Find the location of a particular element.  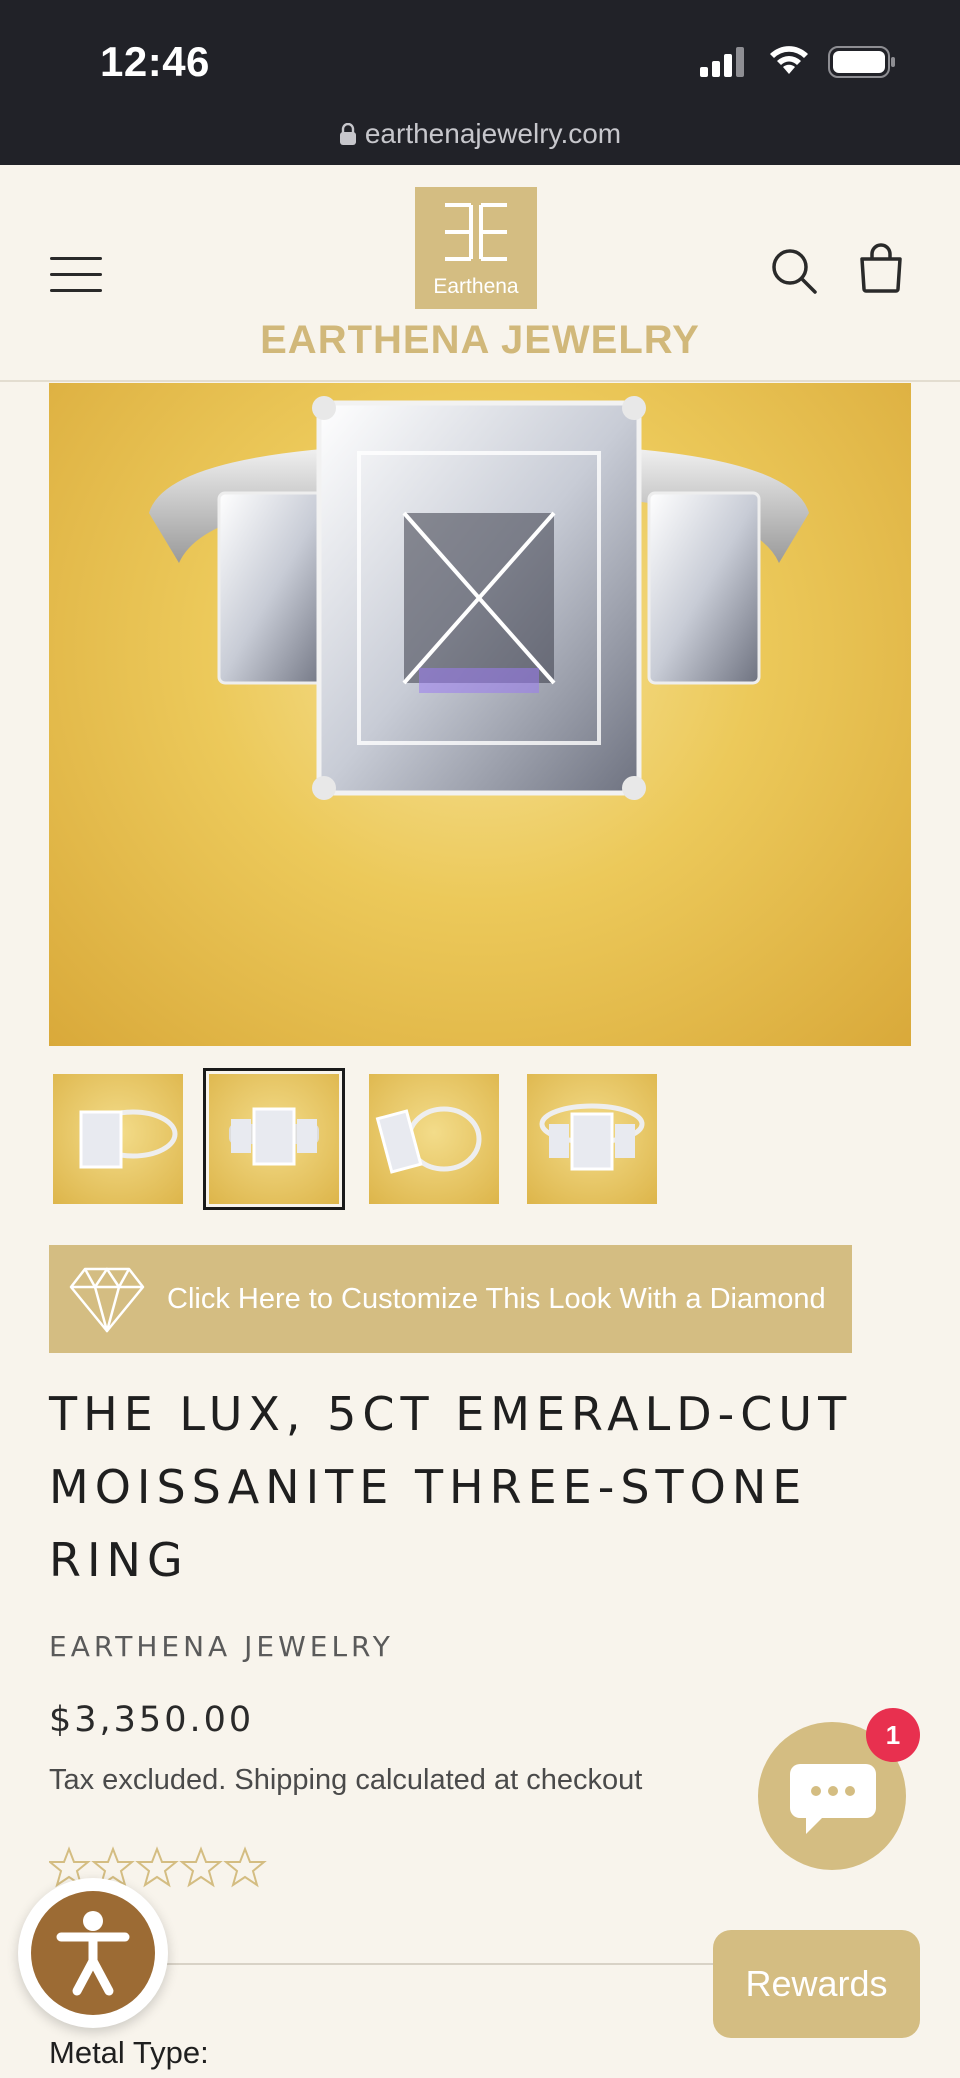

accessibility-icon is located at coordinates (93, 1953).